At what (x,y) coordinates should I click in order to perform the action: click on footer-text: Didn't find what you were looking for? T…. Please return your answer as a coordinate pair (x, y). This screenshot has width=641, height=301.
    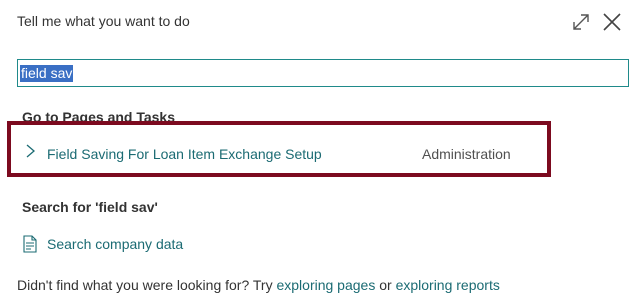
    Looking at the image, I should click on (147, 285).